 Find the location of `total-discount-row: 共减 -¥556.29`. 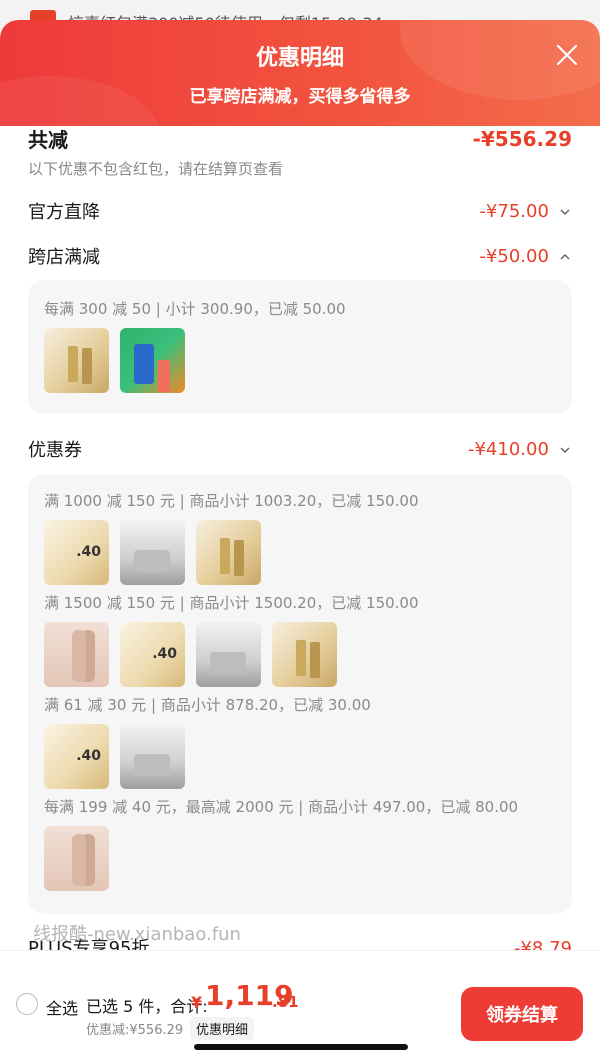

total-discount-row: 共减 -¥556.29 is located at coordinates (300, 138).